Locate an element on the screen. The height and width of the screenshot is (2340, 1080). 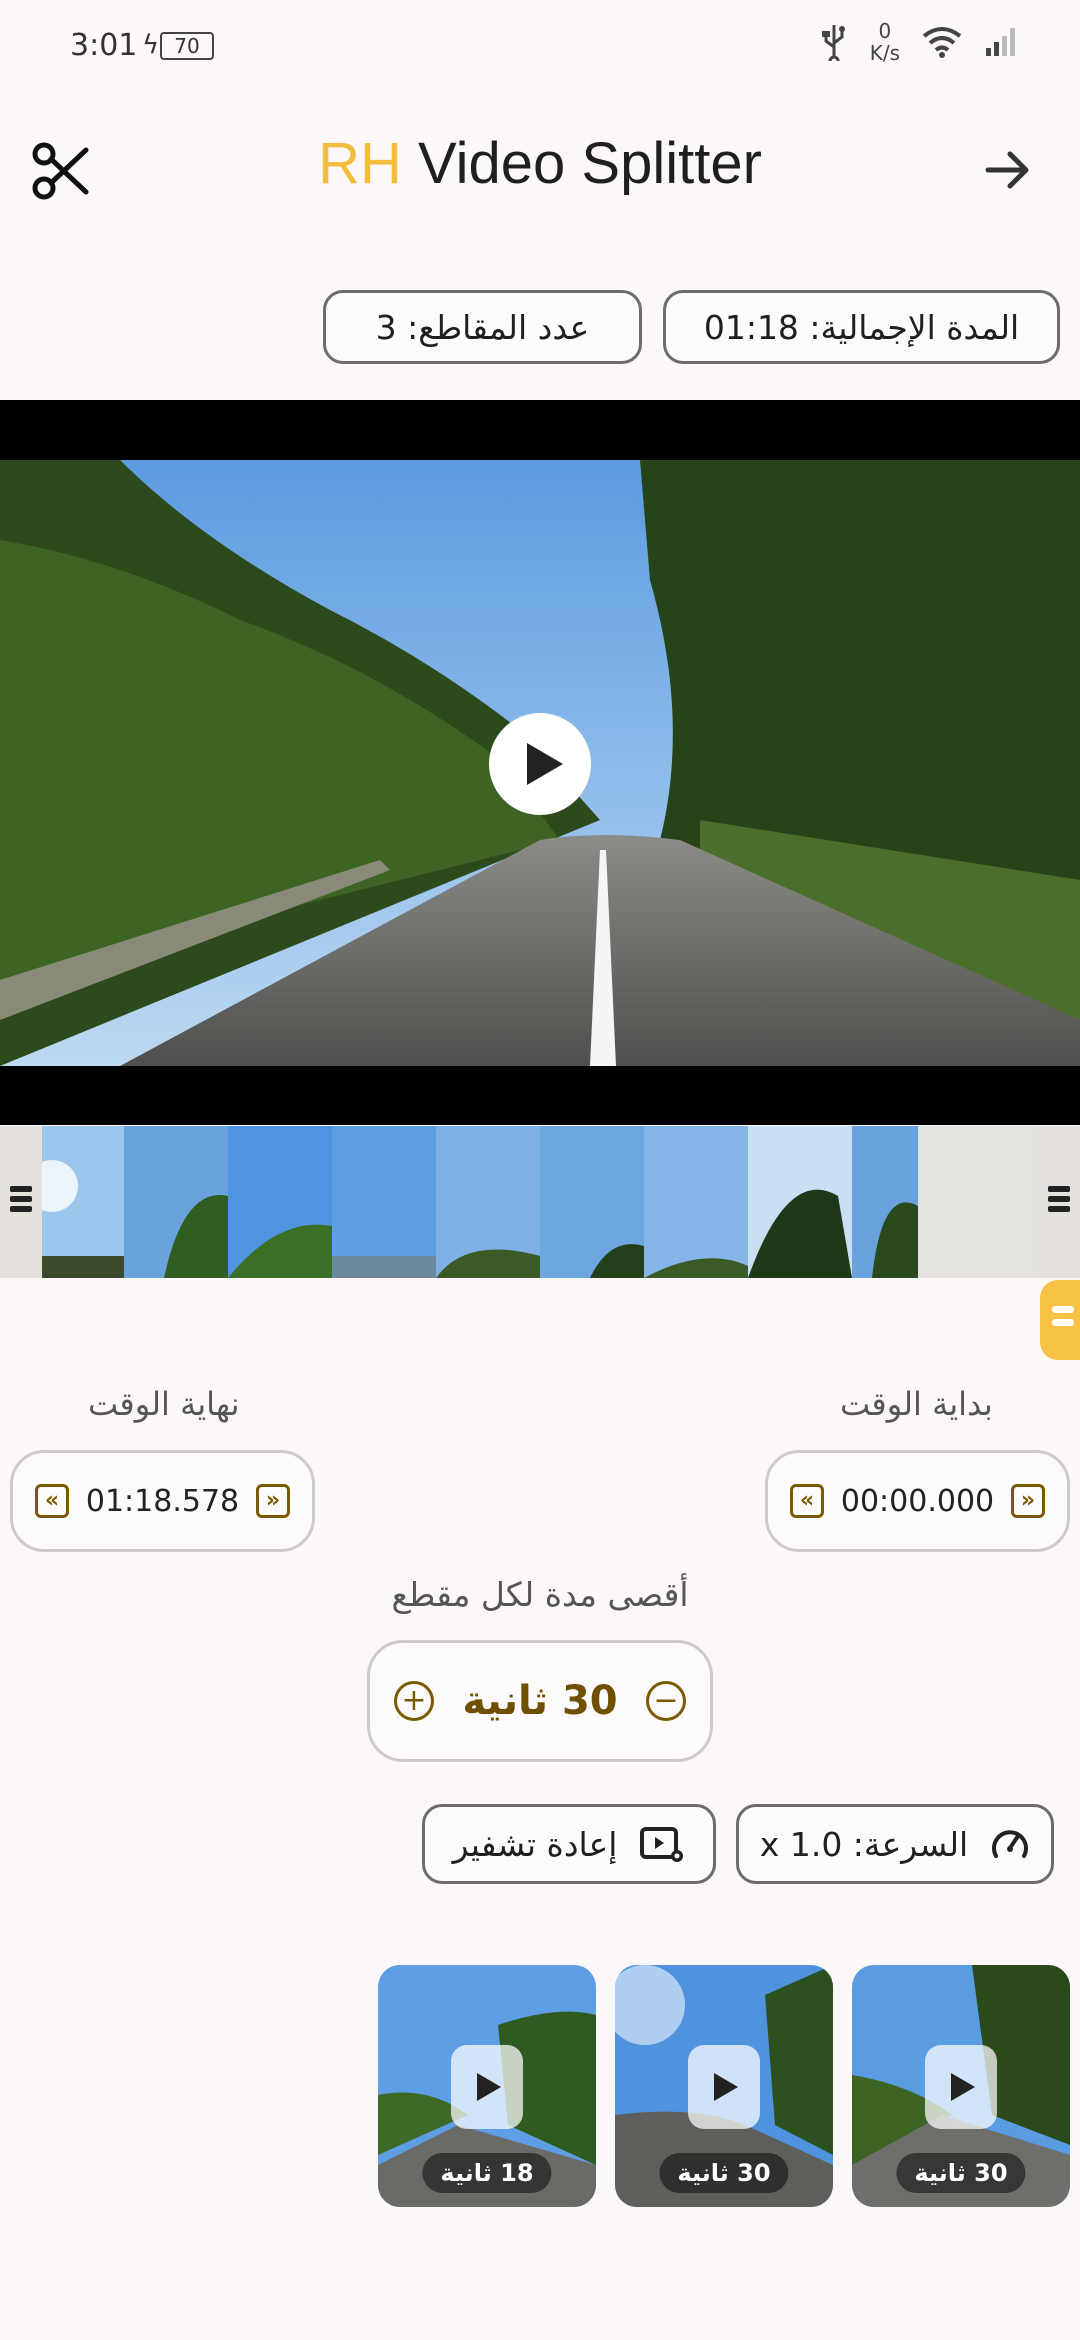
signal-icon is located at coordinates (1000, 42).